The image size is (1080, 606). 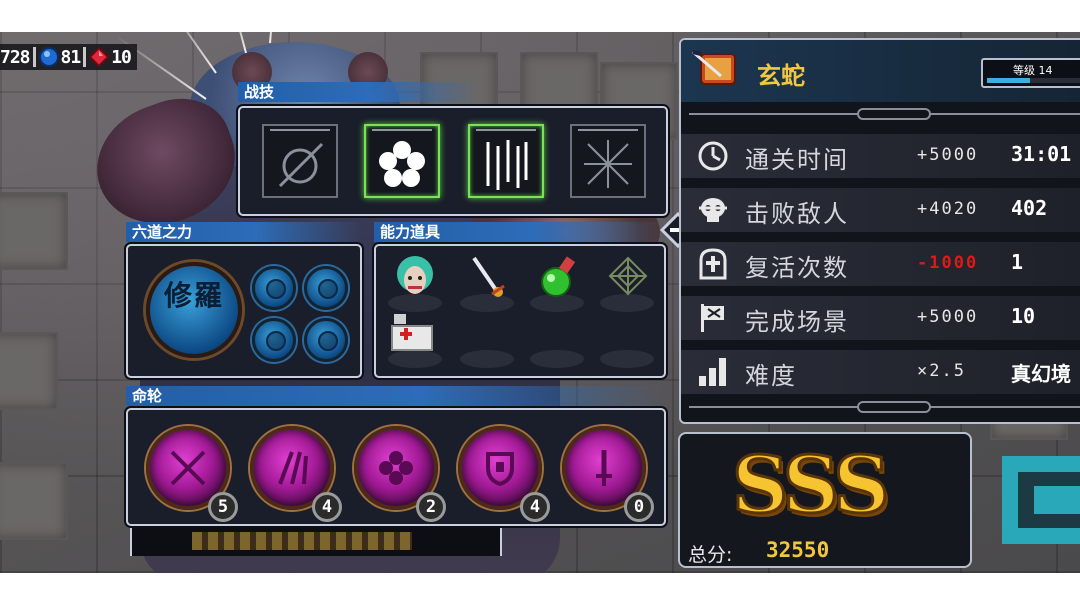 I want to click on shatter-icon, so click(x=608, y=164).